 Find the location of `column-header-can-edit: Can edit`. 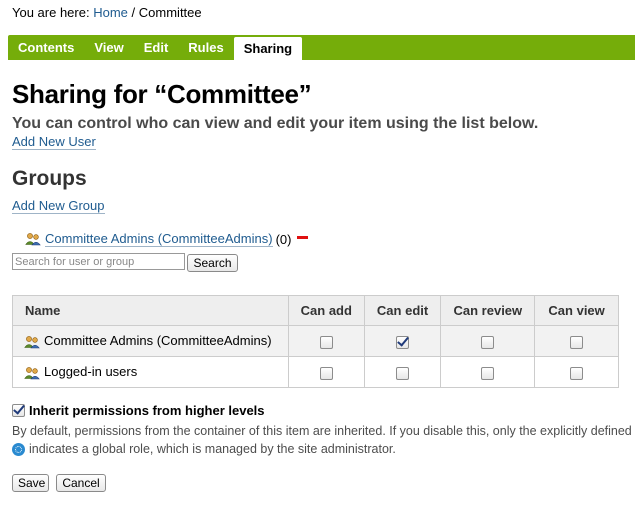

column-header-can-edit: Can edit is located at coordinates (402, 310).